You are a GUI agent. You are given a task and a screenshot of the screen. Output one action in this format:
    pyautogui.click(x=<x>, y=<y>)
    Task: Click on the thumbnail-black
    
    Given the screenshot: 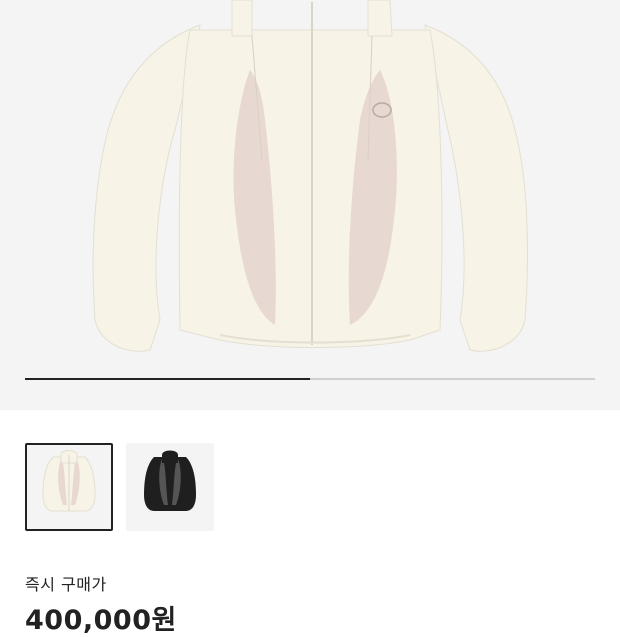 What is the action you would take?
    pyautogui.click(x=170, y=487)
    